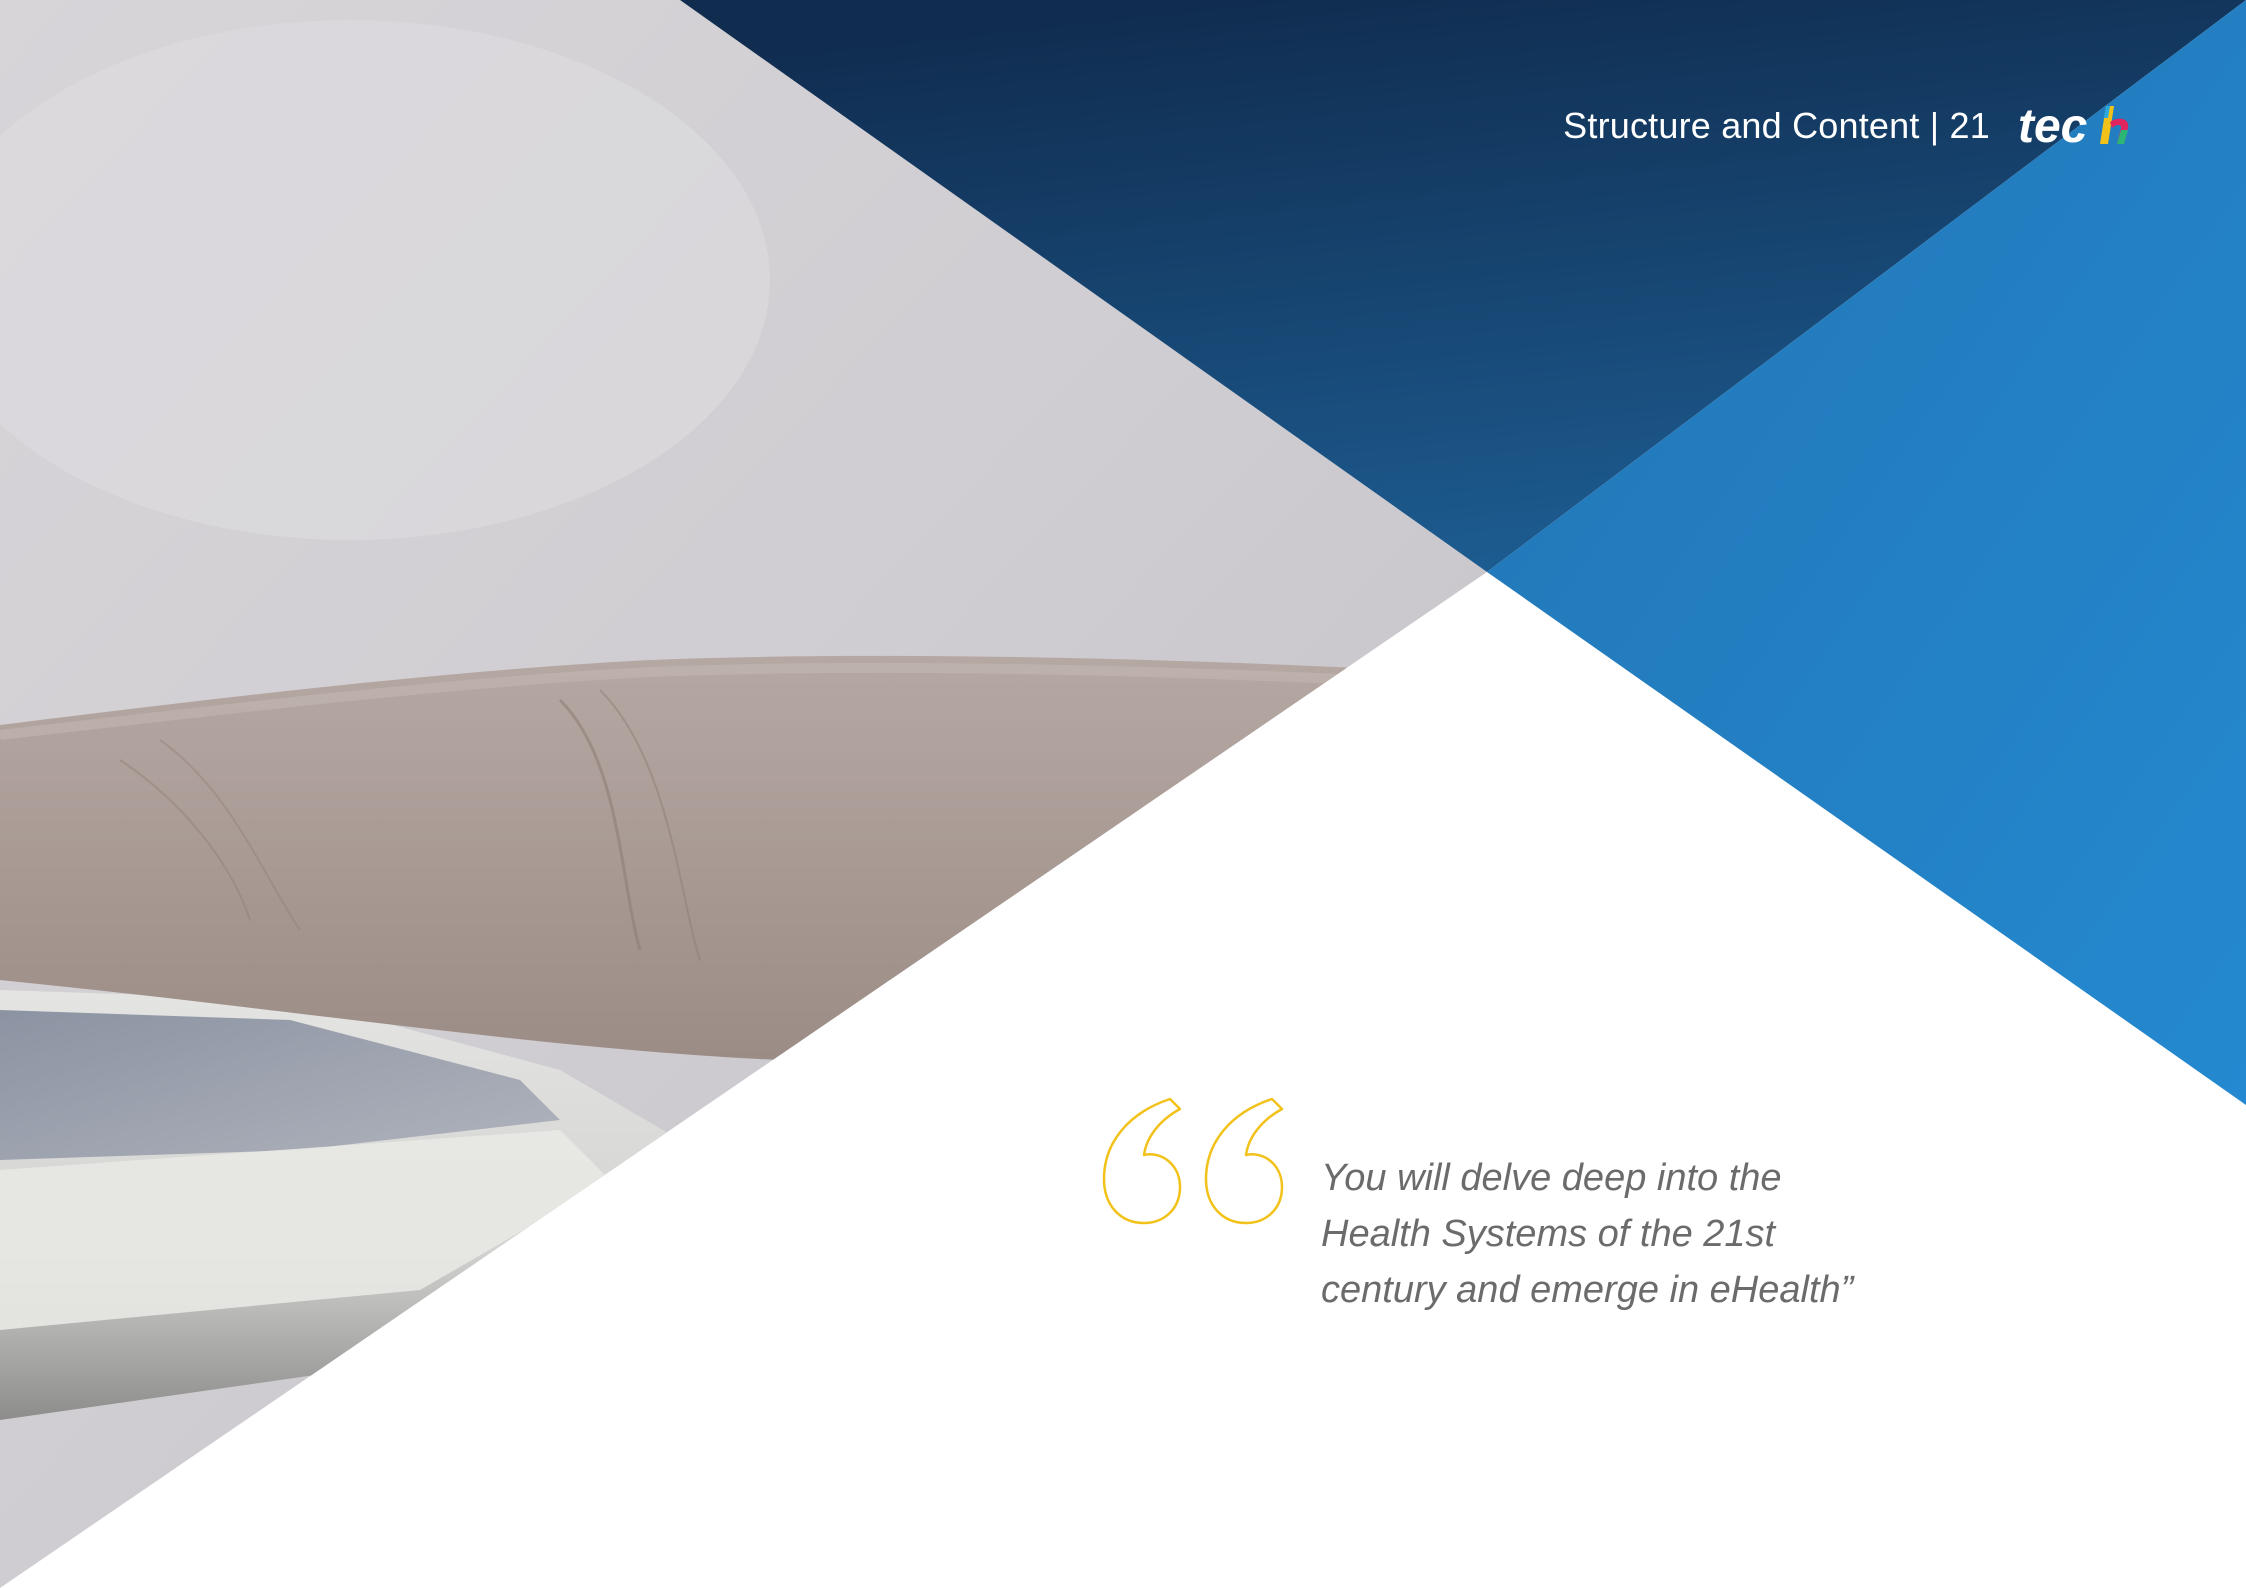 Image resolution: width=2246 pixels, height=1588 pixels. What do you see at coordinates (1587, 1290) in the screenshot?
I see `quote-line: century and emerge in eHealth”` at bounding box center [1587, 1290].